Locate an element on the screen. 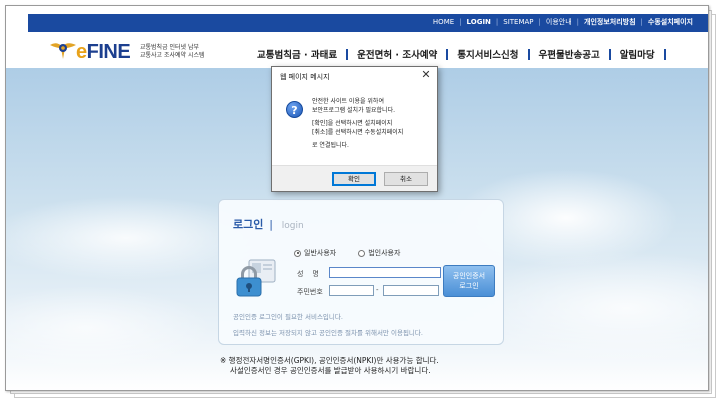 The width and height of the screenshot is (720, 401). cancel-button: 취소 is located at coordinates (406, 179).